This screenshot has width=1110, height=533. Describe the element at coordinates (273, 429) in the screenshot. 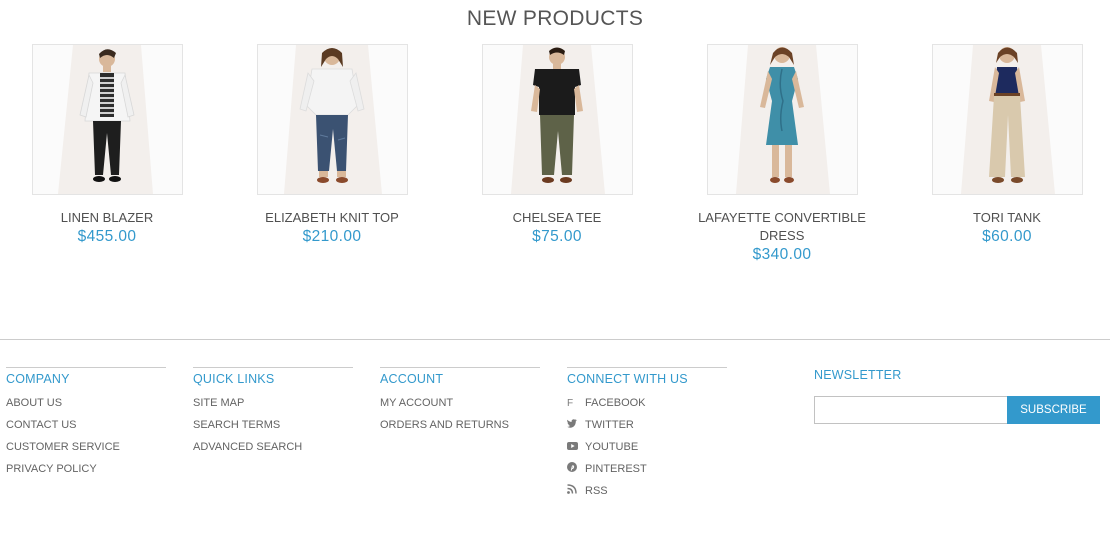

I see `footer-link-search-terms: SEARCH TERMS` at that location.